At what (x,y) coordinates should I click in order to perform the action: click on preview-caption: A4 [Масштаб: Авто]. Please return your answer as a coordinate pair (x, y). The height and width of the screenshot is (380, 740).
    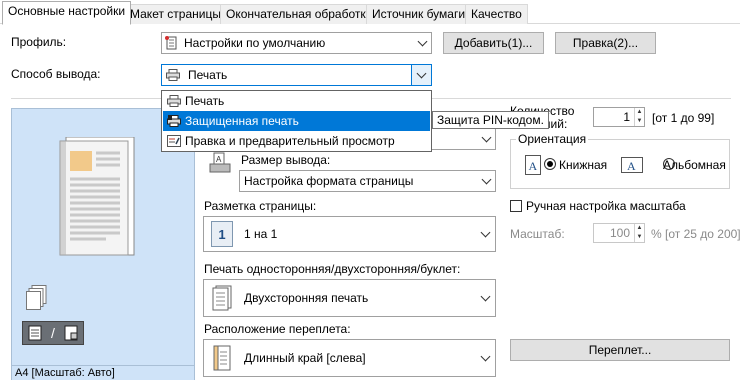
    Looking at the image, I should click on (103, 373).